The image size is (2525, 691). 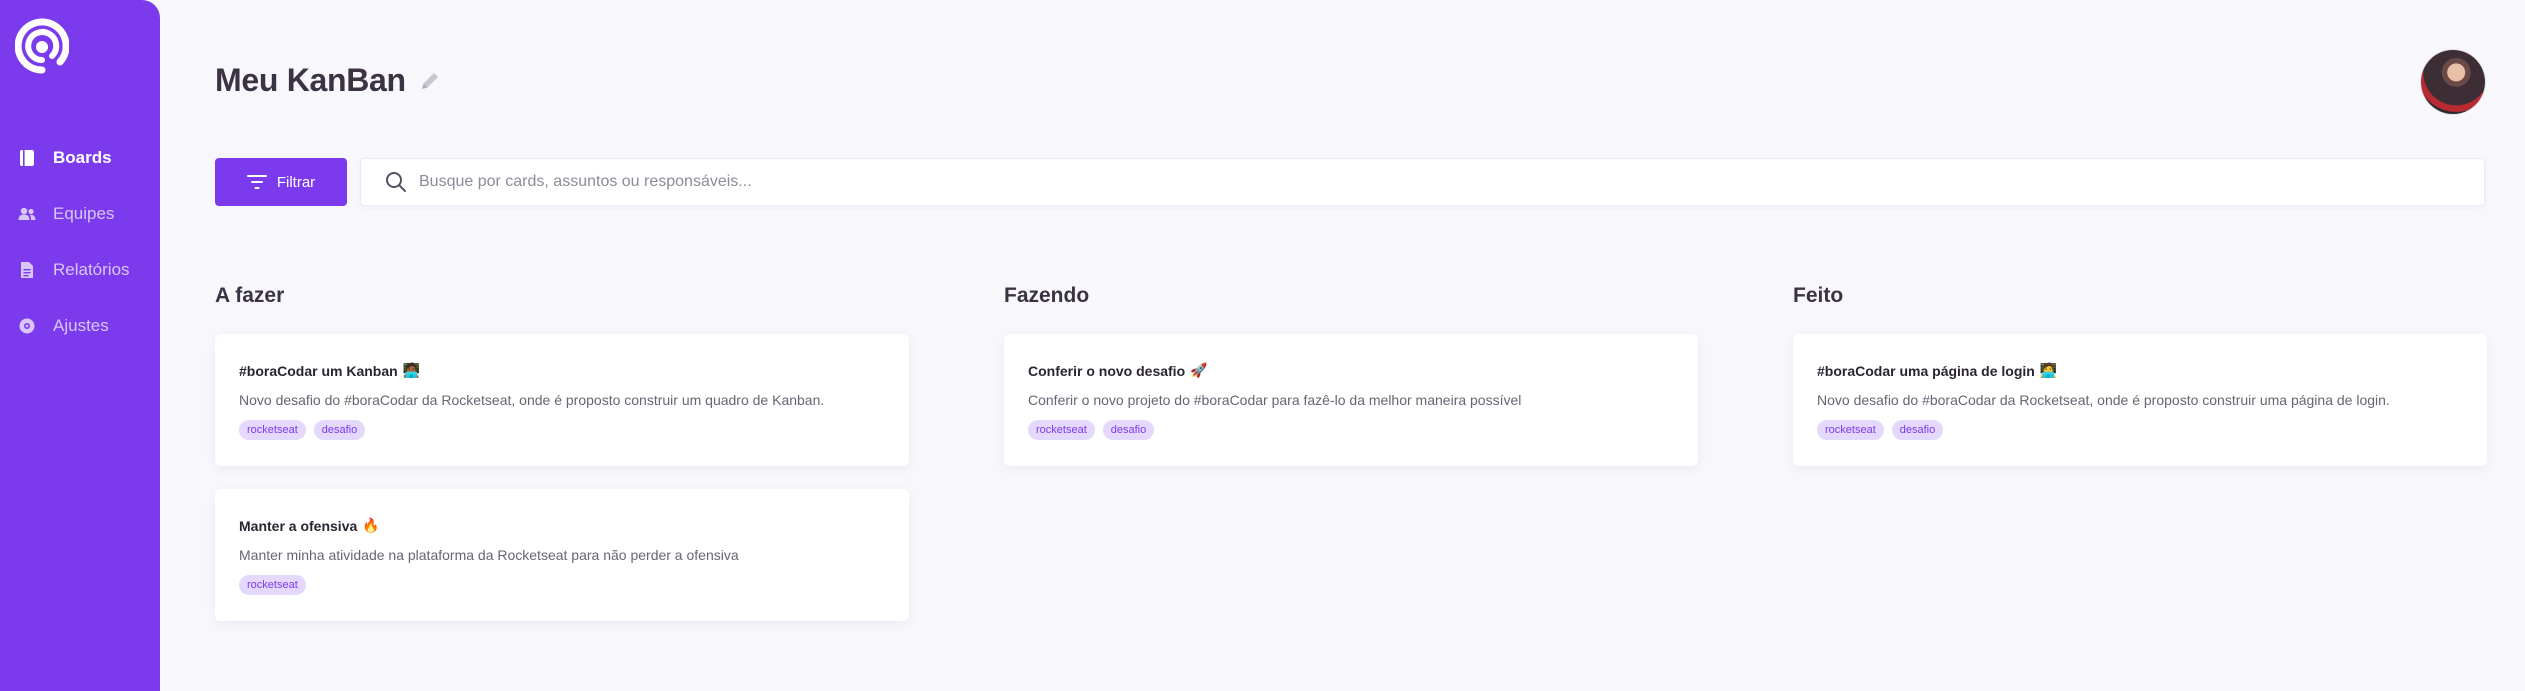 What do you see at coordinates (84, 213) in the screenshot?
I see `sidebar-item-label: Equipes` at bounding box center [84, 213].